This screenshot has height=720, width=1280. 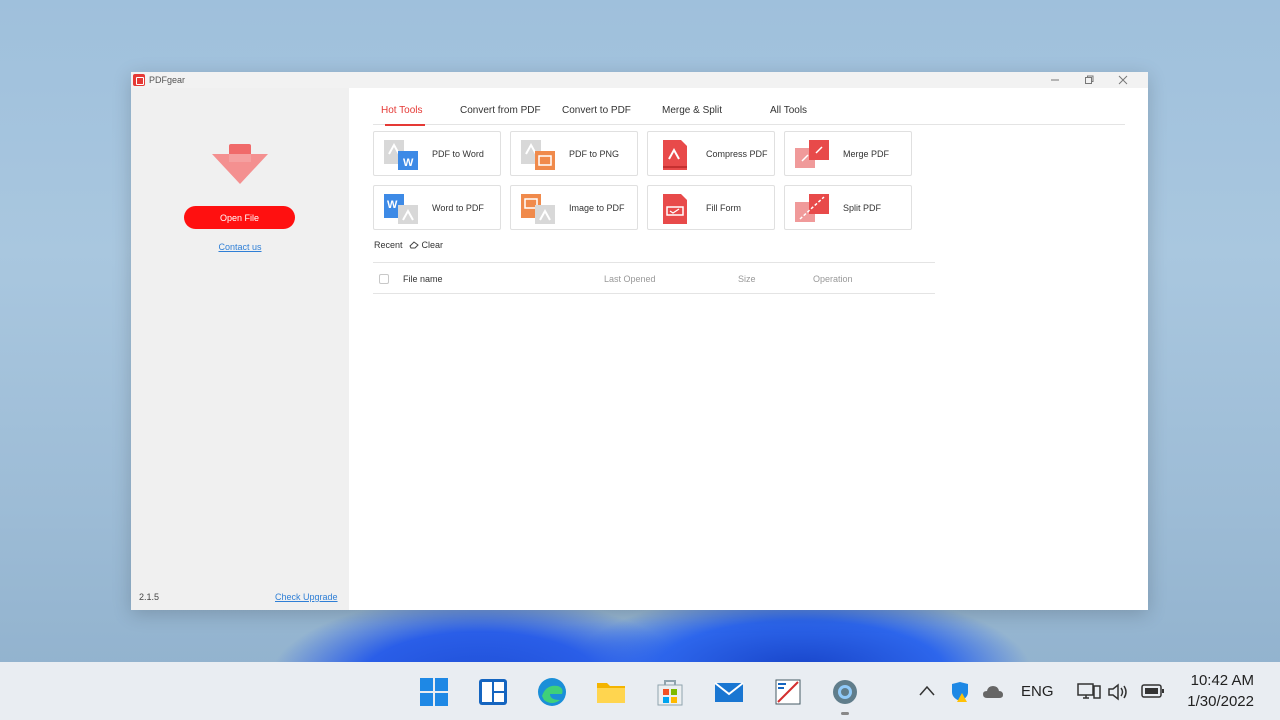 I want to click on word-to-pdf-icon: W, so click(x=401, y=209).